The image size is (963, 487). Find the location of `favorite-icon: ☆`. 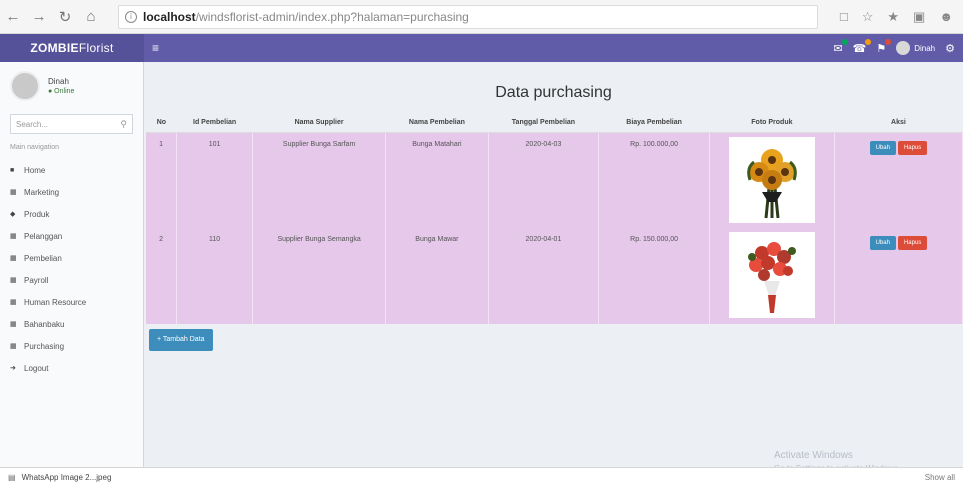

favorite-icon: ☆ is located at coordinates (868, 17).